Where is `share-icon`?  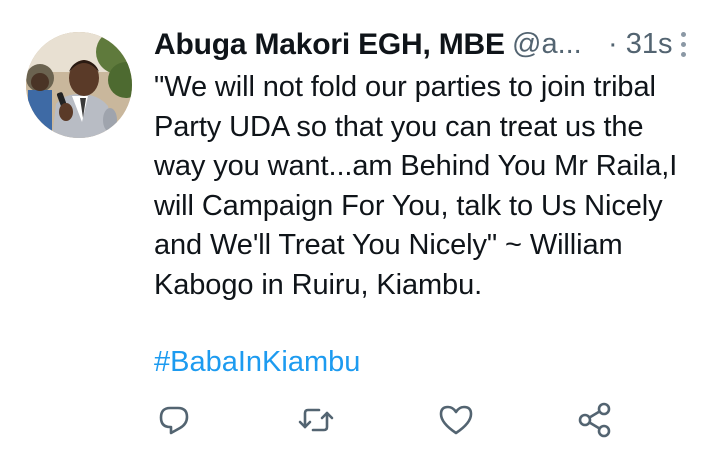 share-icon is located at coordinates (594, 420).